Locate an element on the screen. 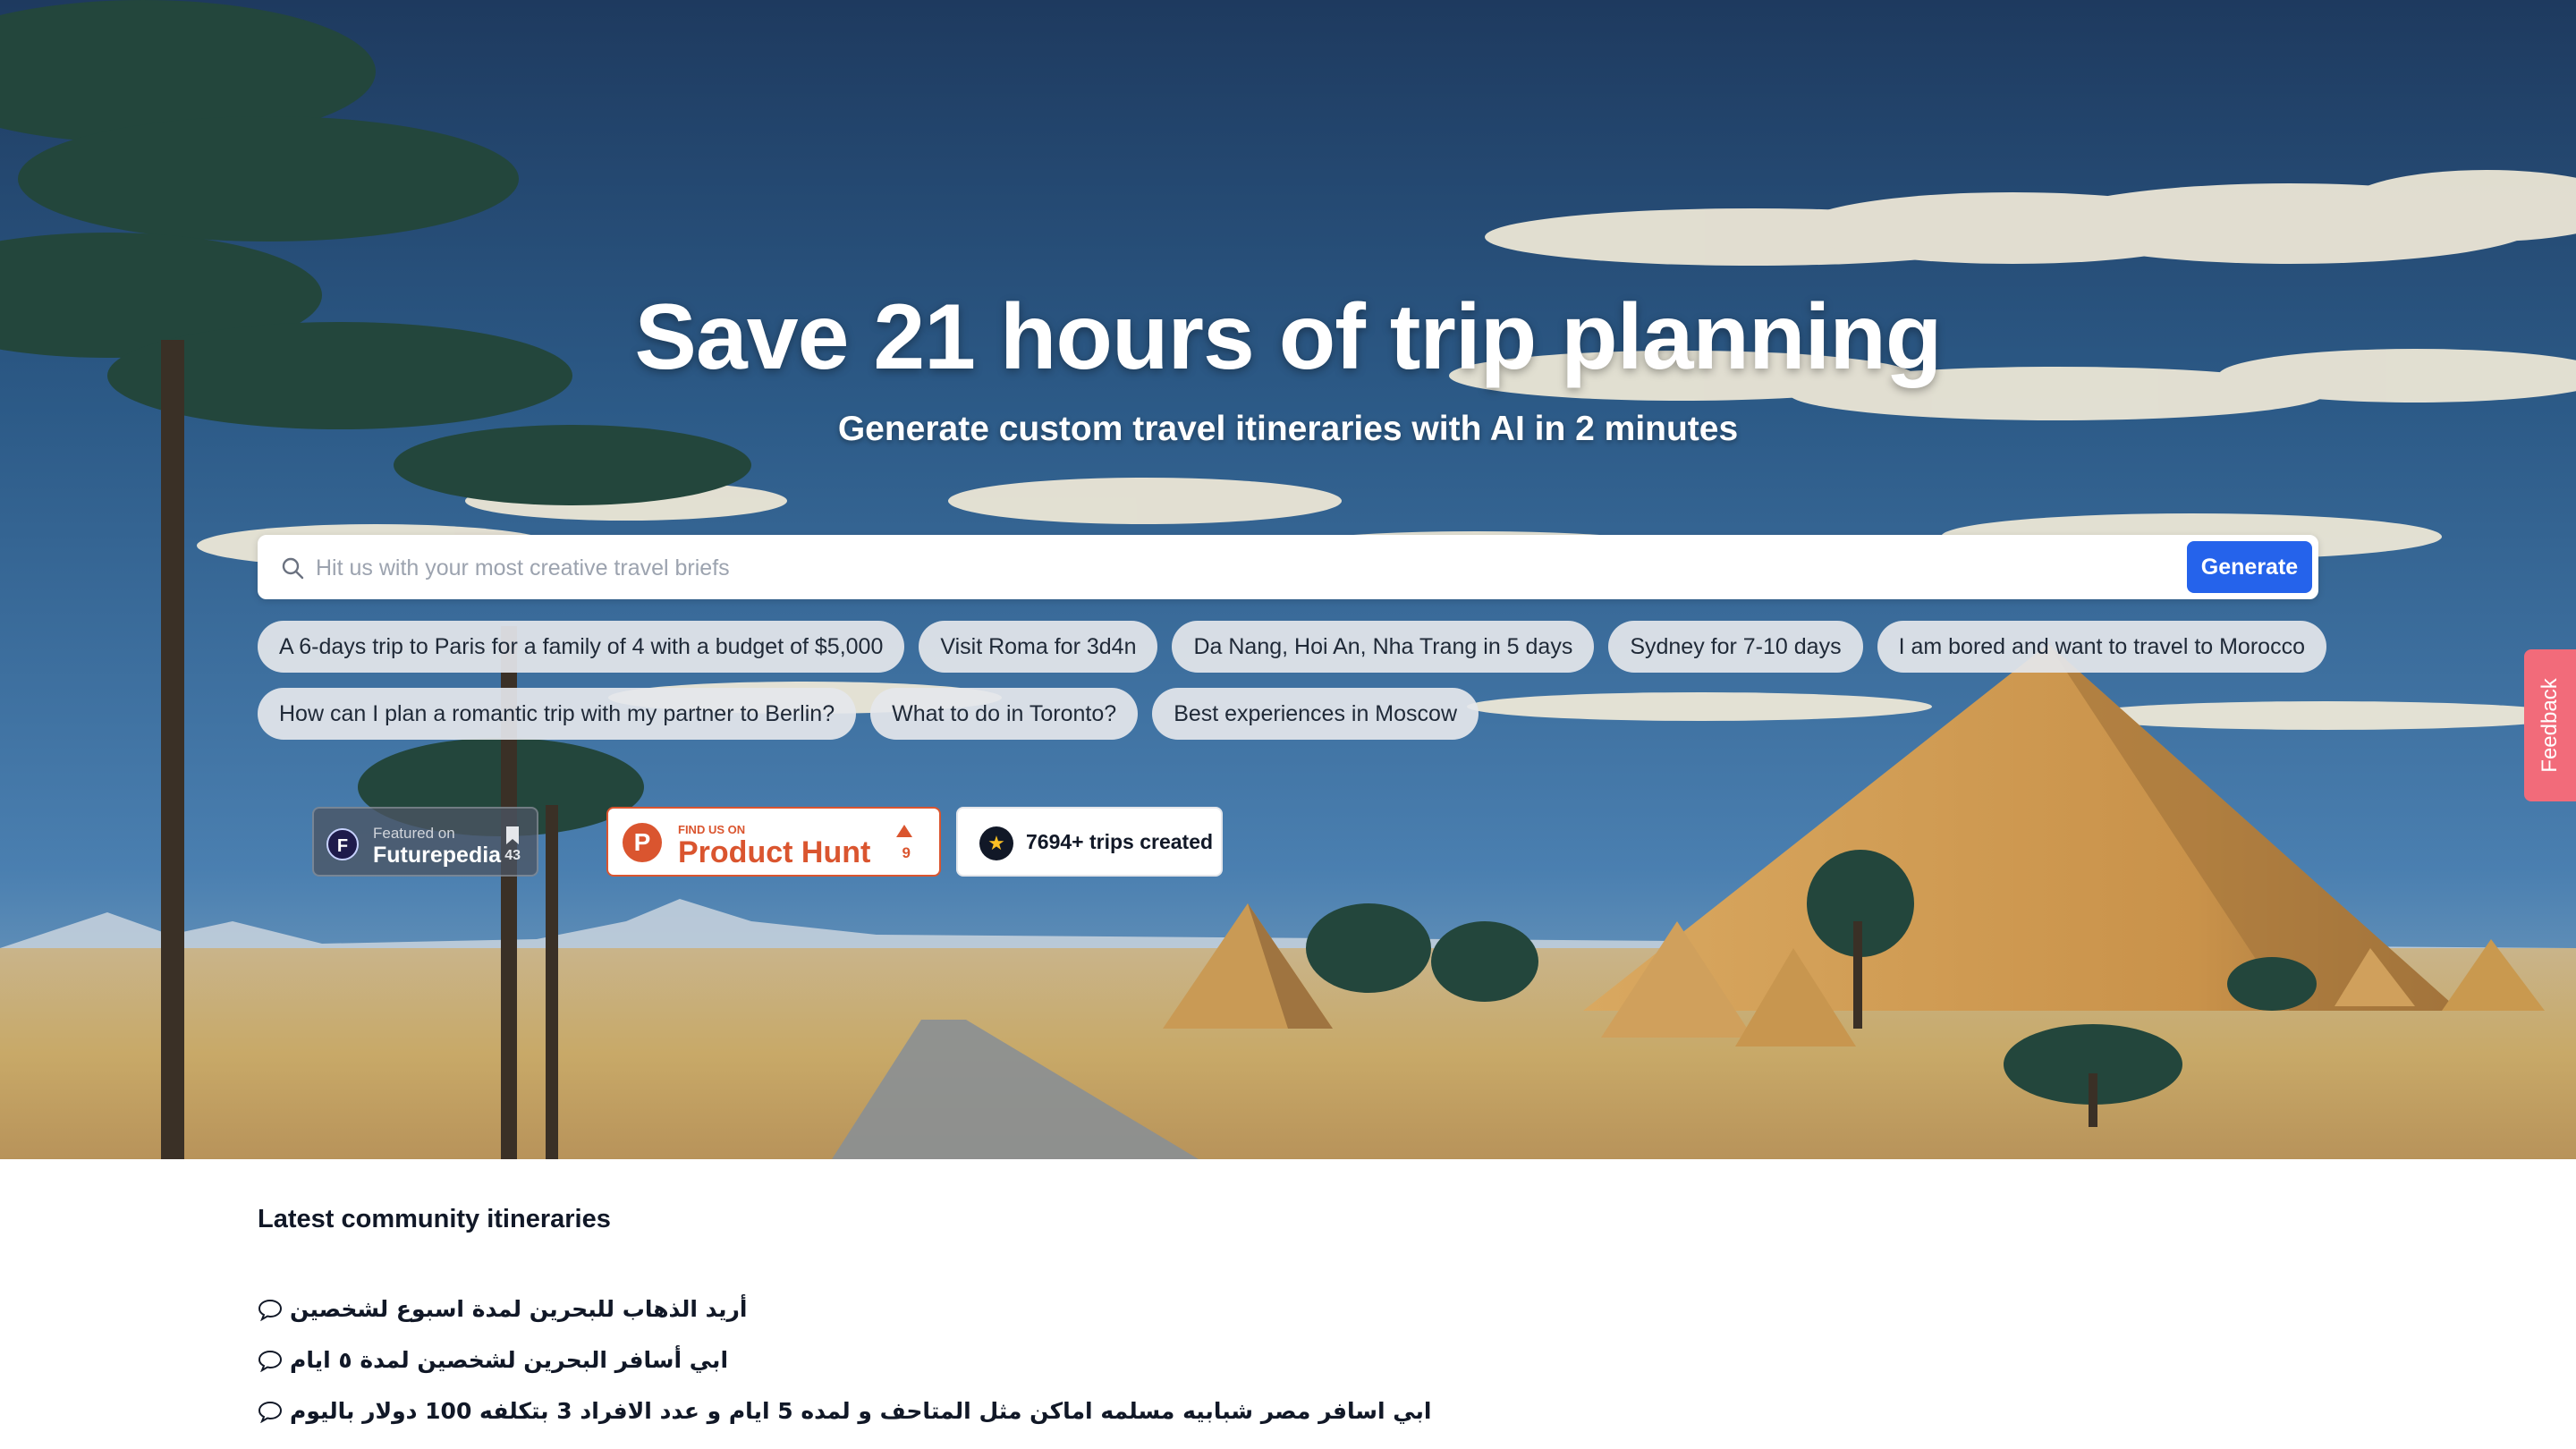 This screenshot has height=1449, width=2576. generate-button: Generate is located at coordinates (2249, 567).